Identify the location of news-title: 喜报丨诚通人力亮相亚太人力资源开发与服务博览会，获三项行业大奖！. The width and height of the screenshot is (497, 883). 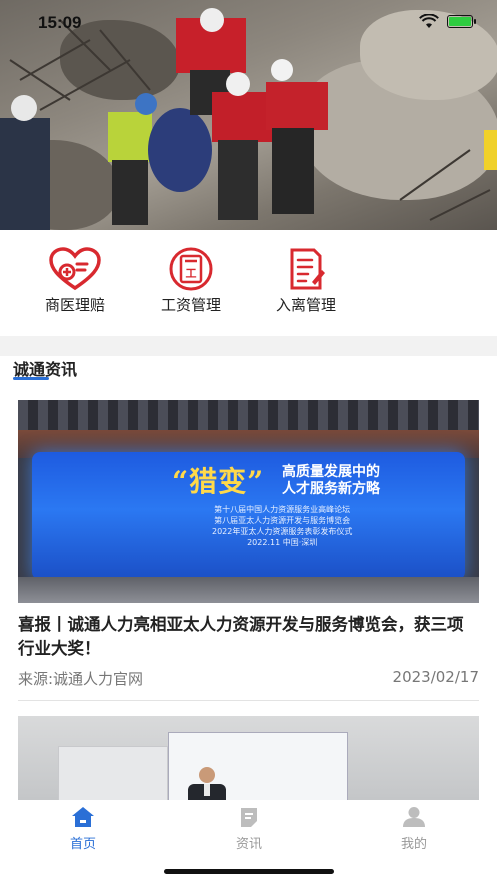
(248, 637).